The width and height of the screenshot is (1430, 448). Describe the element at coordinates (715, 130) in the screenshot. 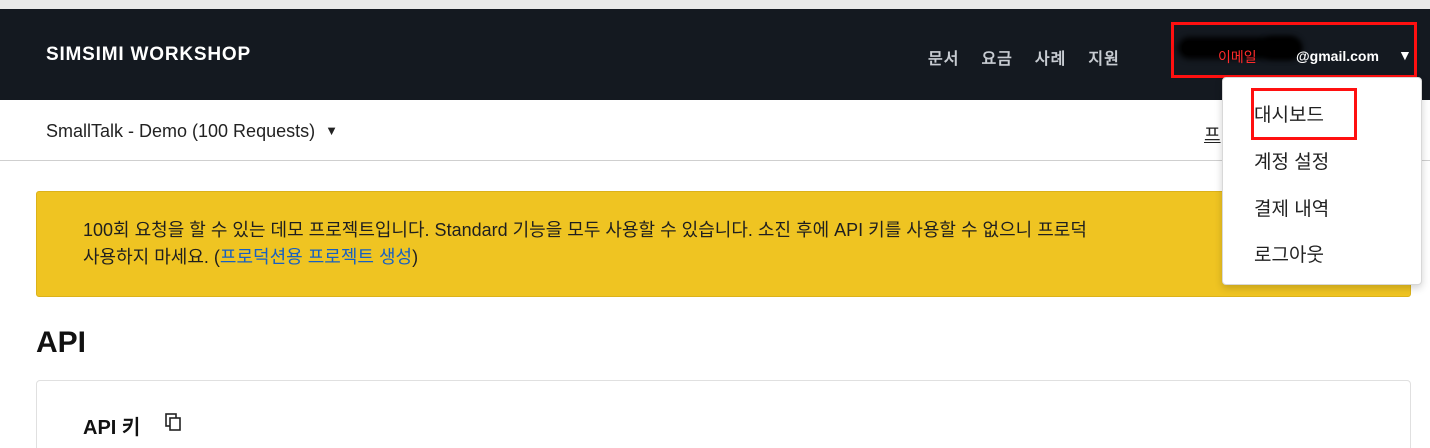

I see `project-bar: SmallTalk - Demo (100 Requests) ▼ 프` at that location.